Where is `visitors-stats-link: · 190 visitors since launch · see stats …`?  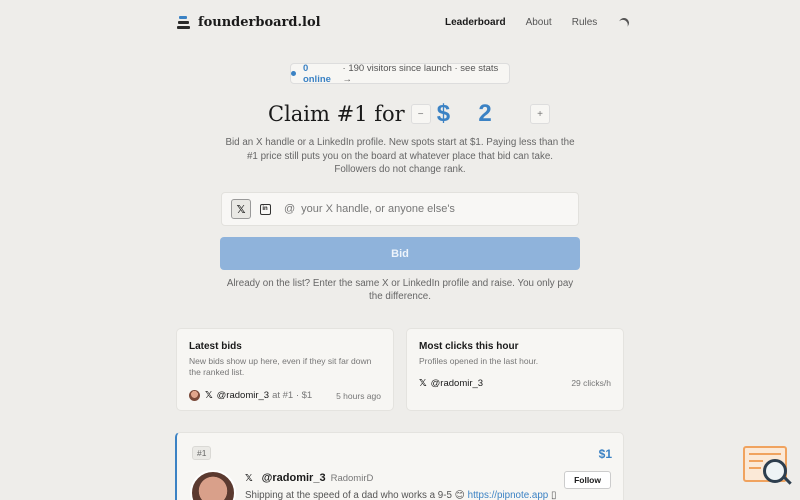
visitors-stats-link: · 190 visitors since launch · see stats … is located at coordinates (426, 74).